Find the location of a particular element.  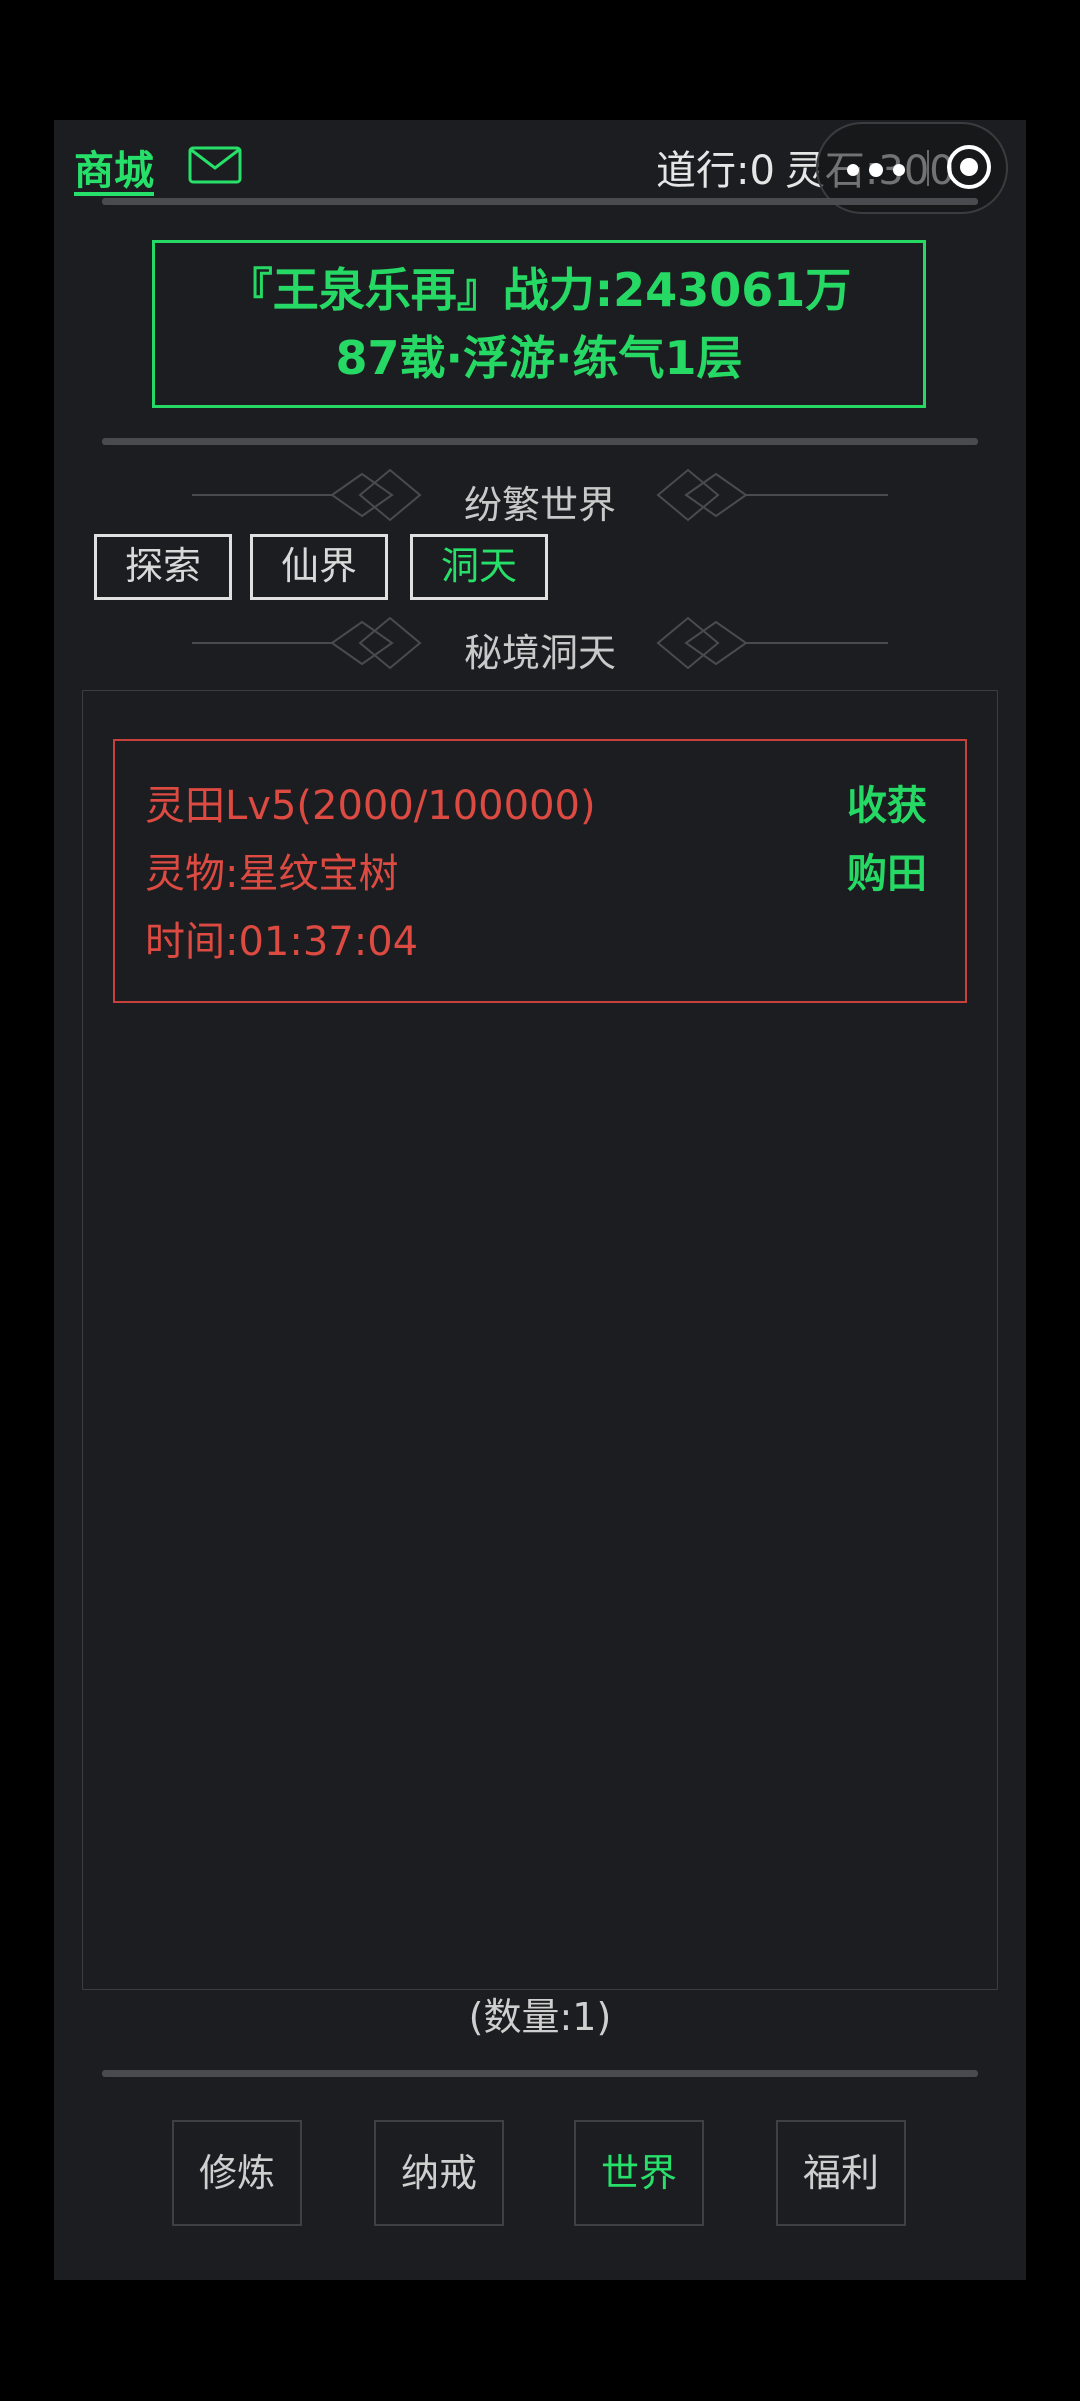

player-status: 87载·浮游·练气1层 is located at coordinates (539, 358).